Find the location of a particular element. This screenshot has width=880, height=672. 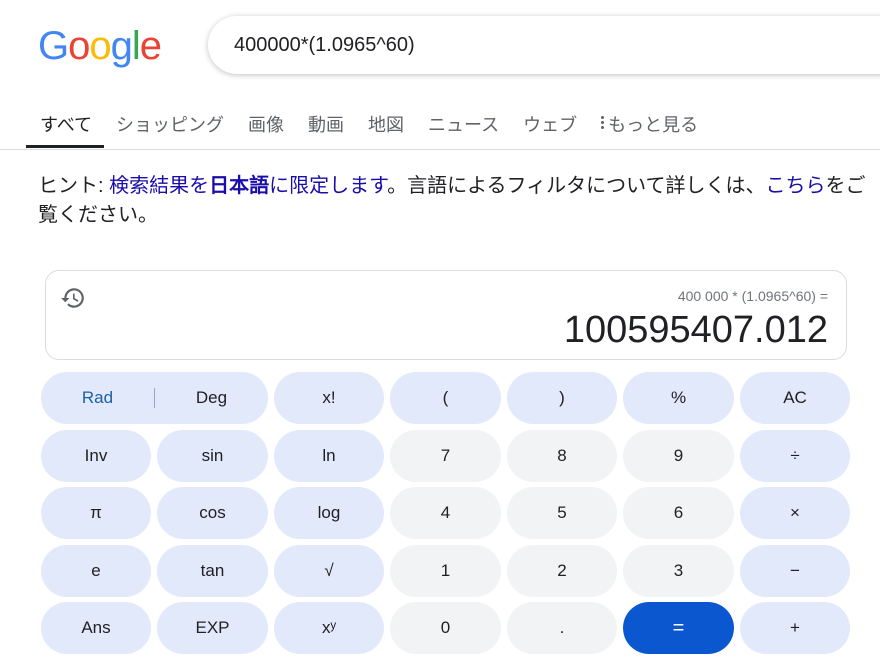

hint-link-text: 検索結果を is located at coordinates (159, 186).